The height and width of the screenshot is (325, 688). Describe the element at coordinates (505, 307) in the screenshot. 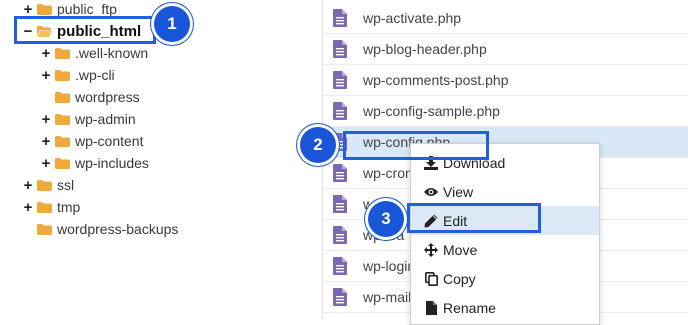

I see `menu-item-rename: Rename` at that location.